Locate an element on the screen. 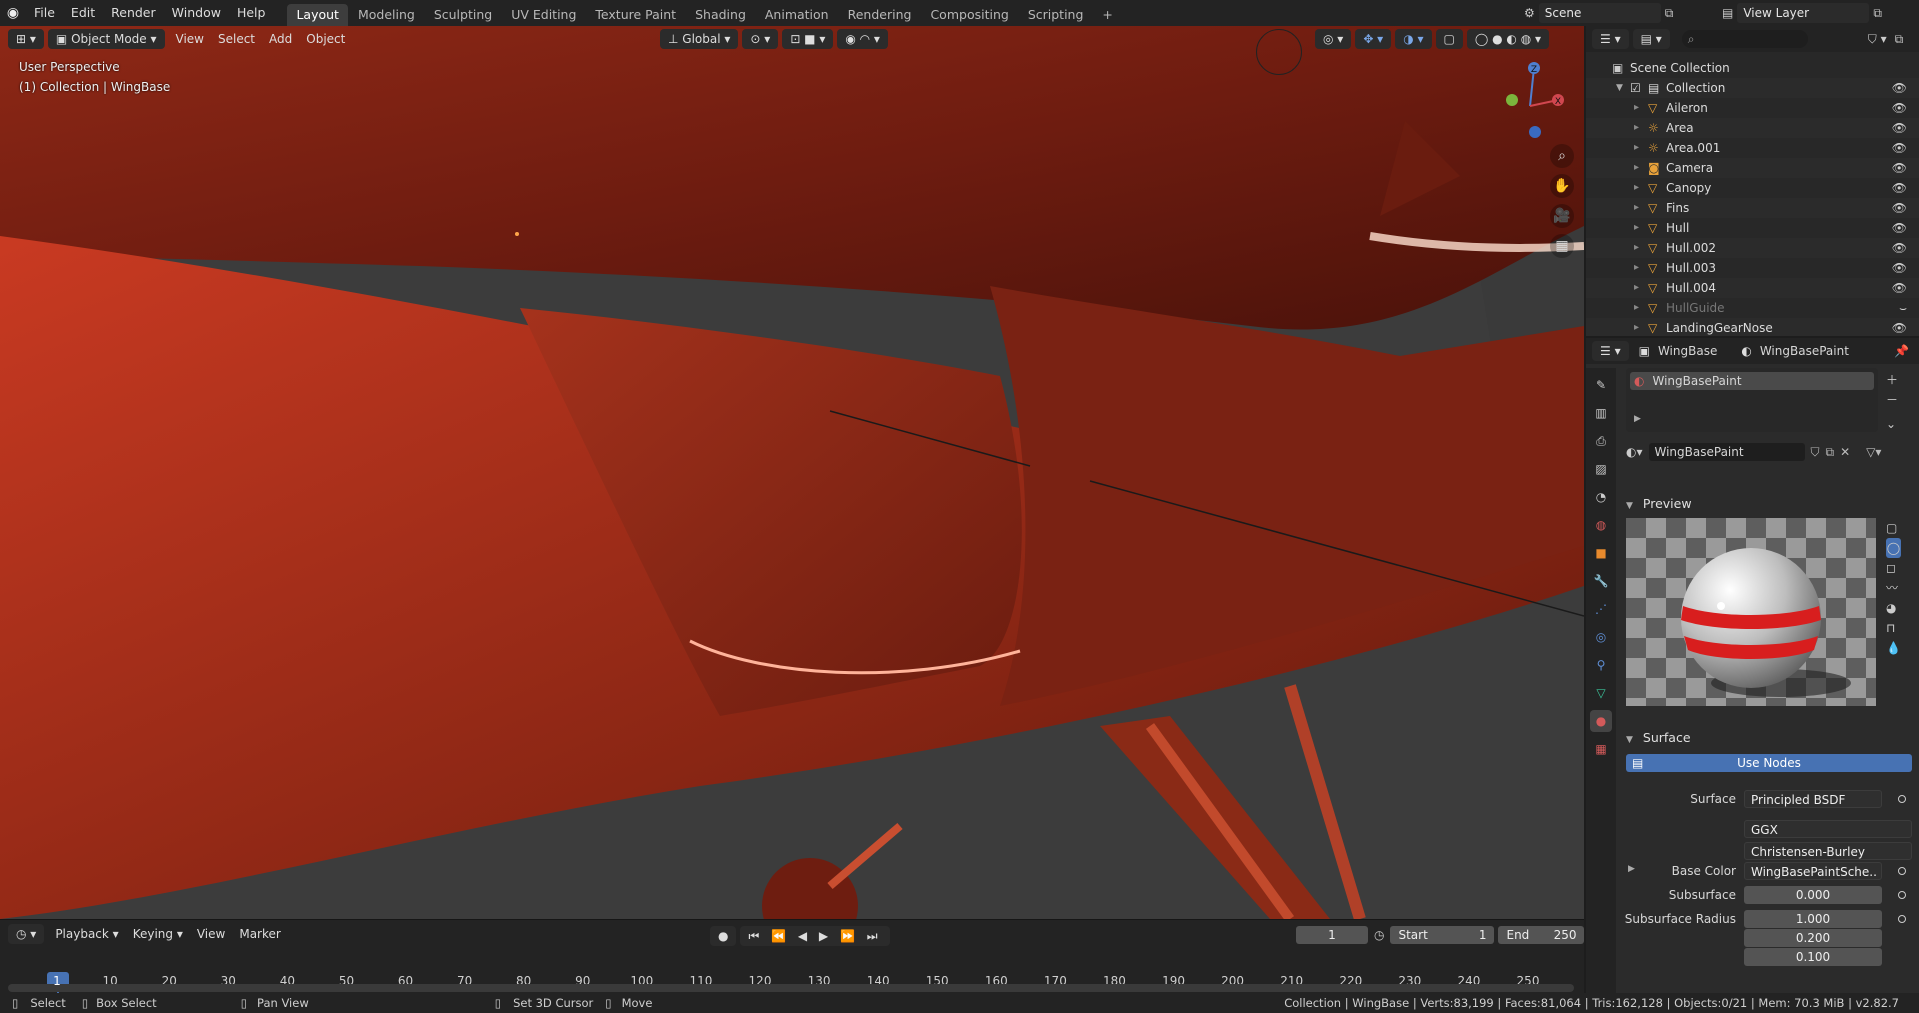 The width and height of the screenshot is (1919, 1013). outliner-search-field: ⌕ is located at coordinates (1744, 39).